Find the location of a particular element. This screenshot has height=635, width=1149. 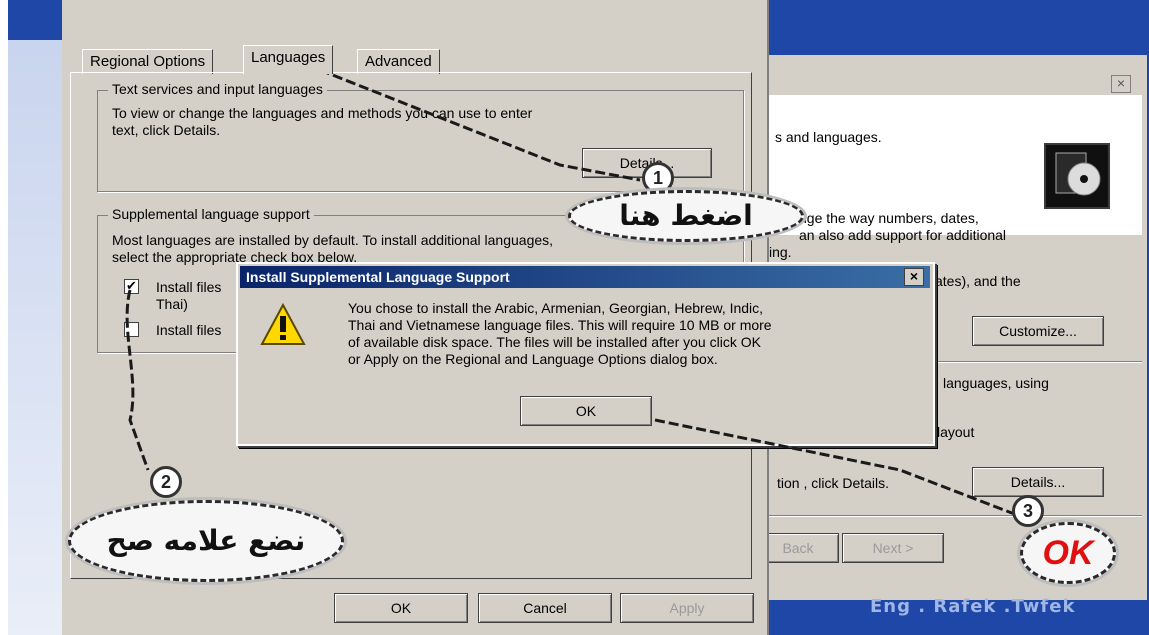

annotation-line-step3 is located at coordinates (842, 470).